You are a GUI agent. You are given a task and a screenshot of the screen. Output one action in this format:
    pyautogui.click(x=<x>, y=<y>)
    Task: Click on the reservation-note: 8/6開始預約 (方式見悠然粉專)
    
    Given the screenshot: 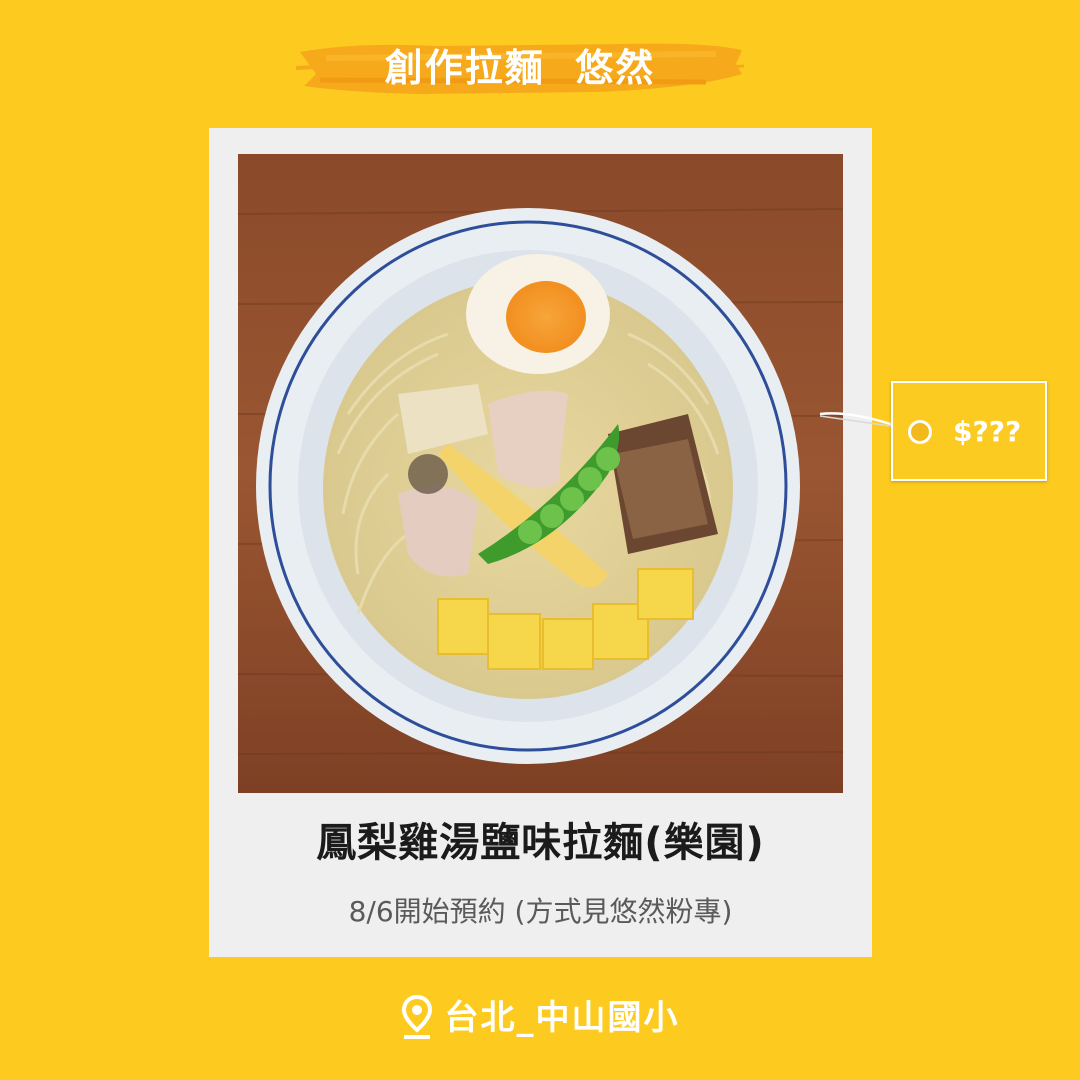 What is the action you would take?
    pyautogui.click(x=540, y=911)
    